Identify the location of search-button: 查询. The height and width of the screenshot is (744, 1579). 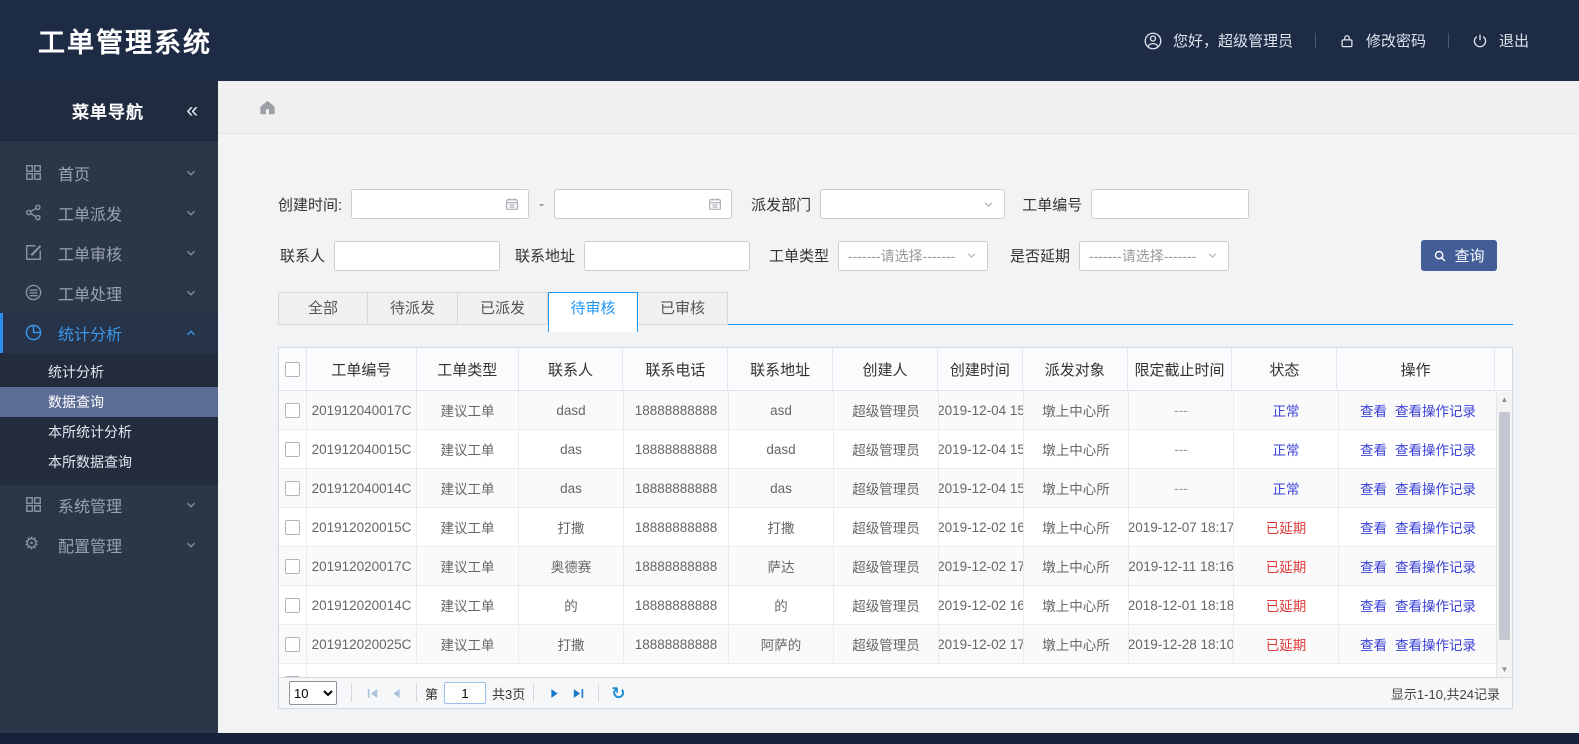
(1459, 255).